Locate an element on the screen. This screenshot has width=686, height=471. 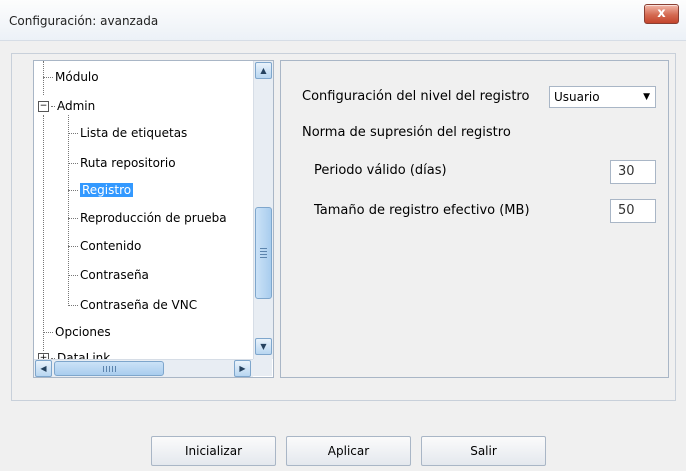
valid-period-input: 30 is located at coordinates (633, 172).